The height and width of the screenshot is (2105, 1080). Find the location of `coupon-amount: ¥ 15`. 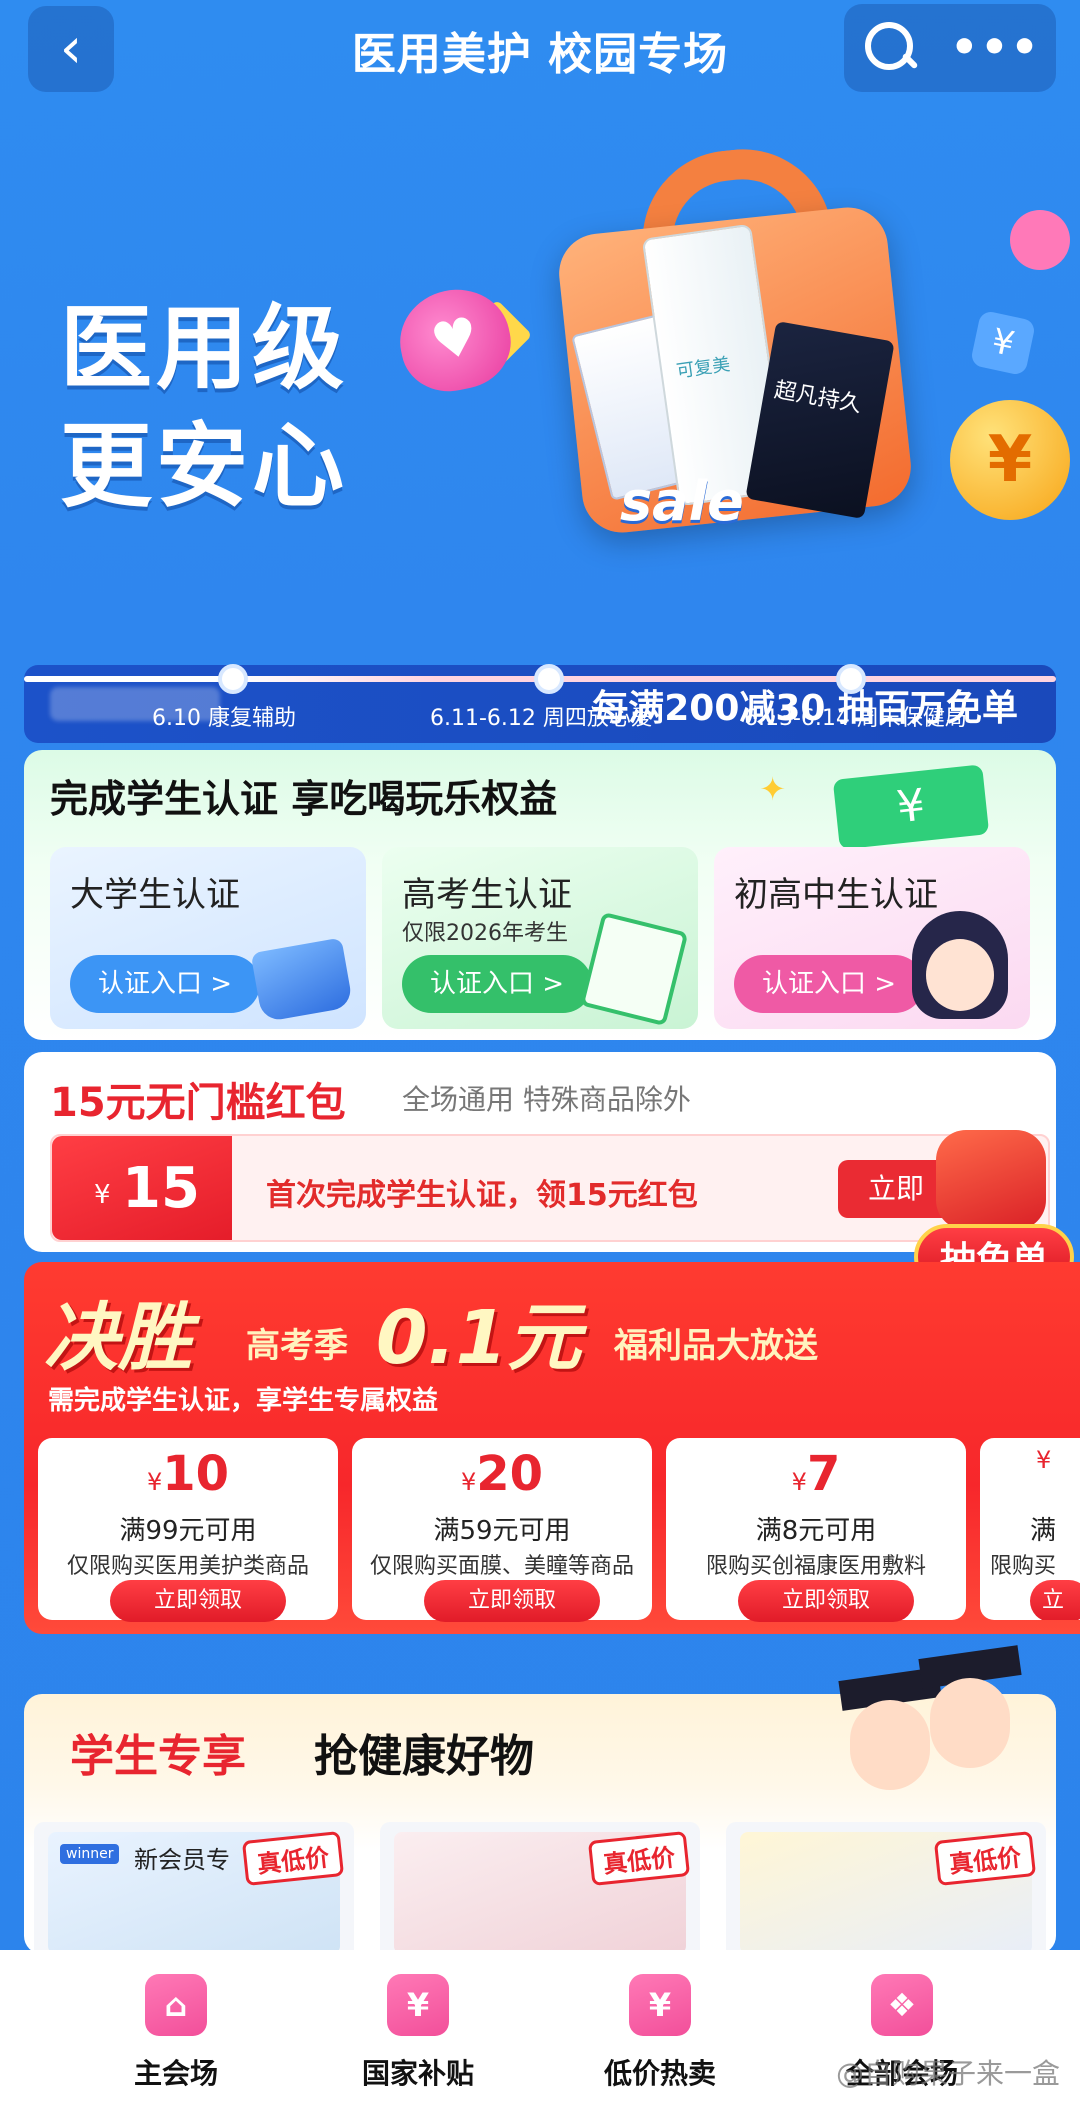

coupon-amount: ¥ 15 is located at coordinates (142, 1188).